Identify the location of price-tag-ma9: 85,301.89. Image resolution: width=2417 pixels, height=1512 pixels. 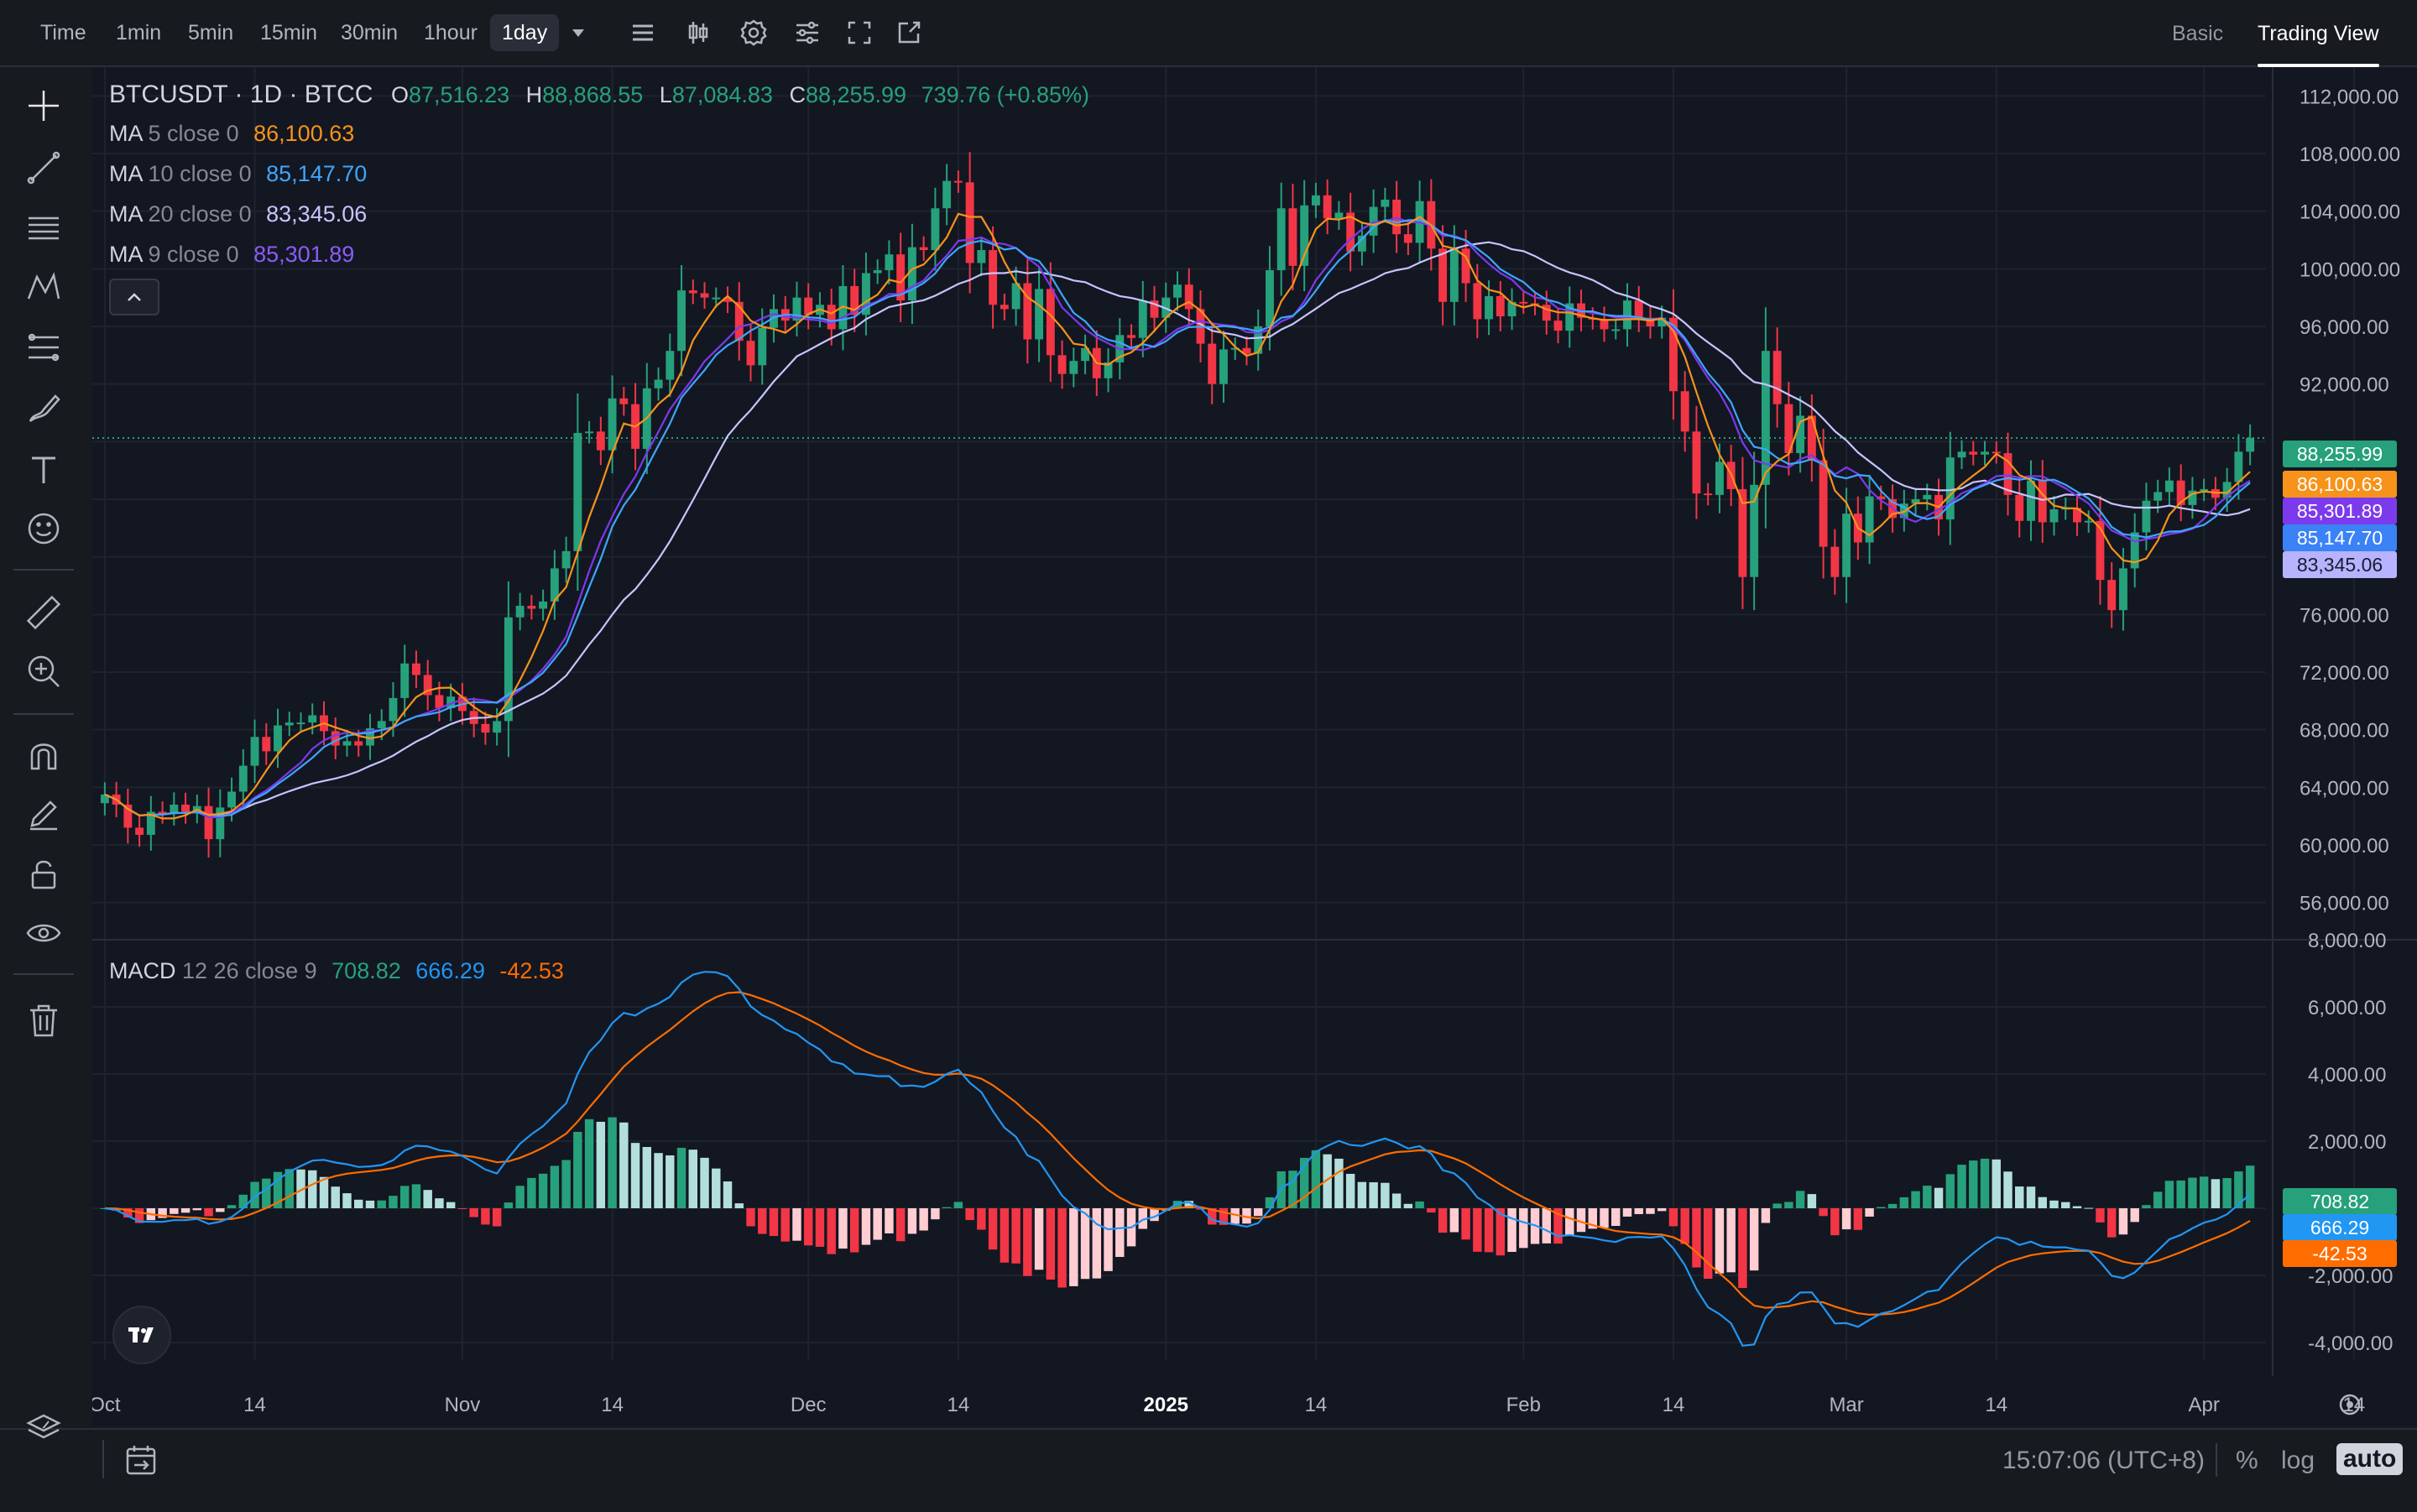
(2340, 511).